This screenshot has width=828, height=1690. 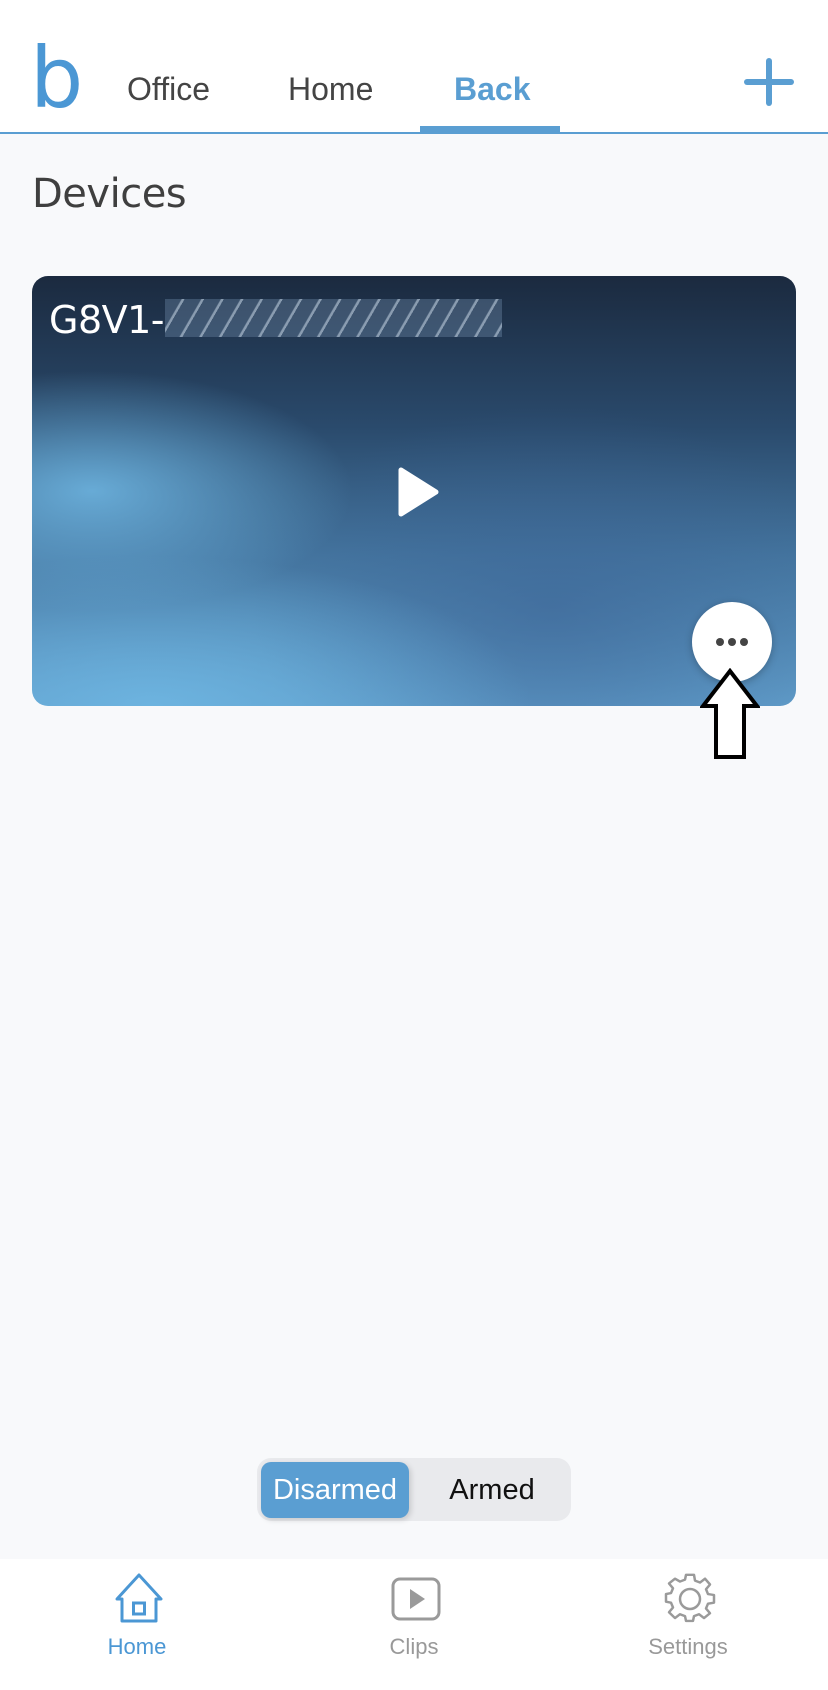 I want to click on nav-home: Home, so click(x=137, y=1624).